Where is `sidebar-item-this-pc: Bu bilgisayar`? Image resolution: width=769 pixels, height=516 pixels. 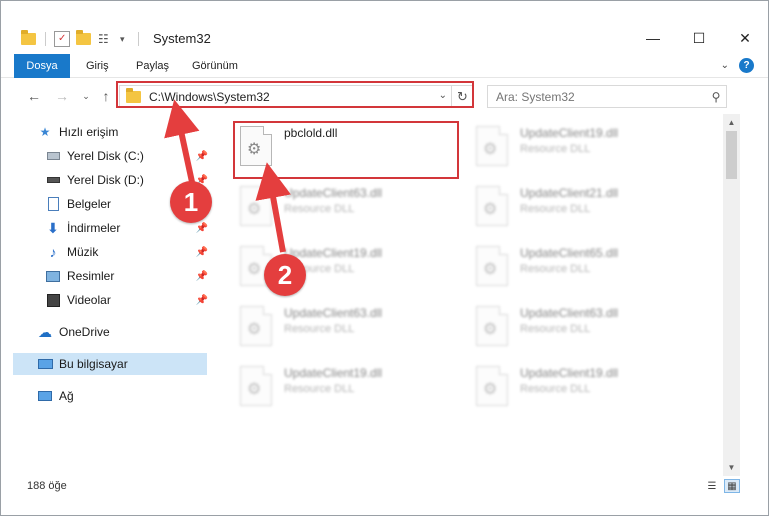 sidebar-item-this-pc: Bu bilgisayar is located at coordinates (110, 364).